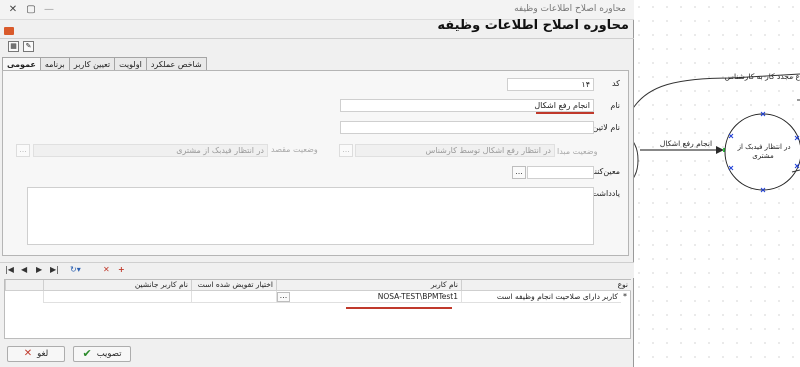  I want to click on cell-user: NOSA-TEST\BPMTest1, so click(368, 297).